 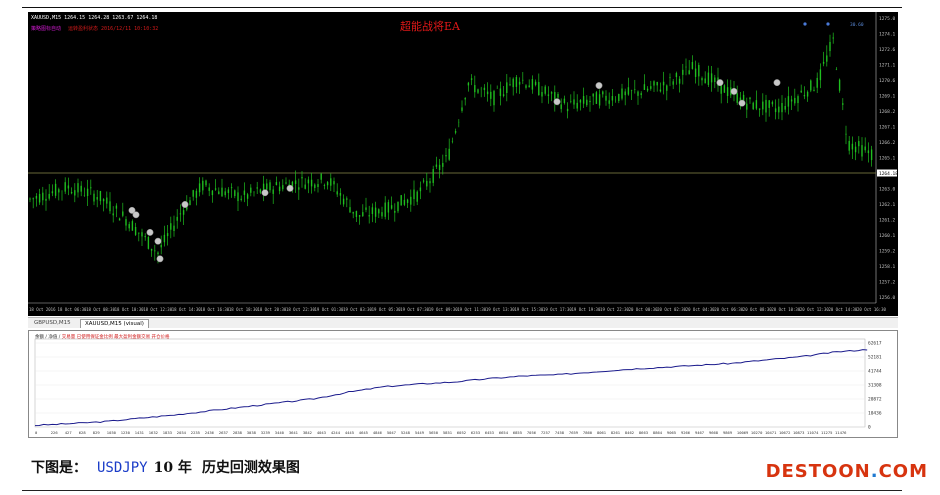 I want to click on graph-x-label: 8663, so click(x=643, y=432).